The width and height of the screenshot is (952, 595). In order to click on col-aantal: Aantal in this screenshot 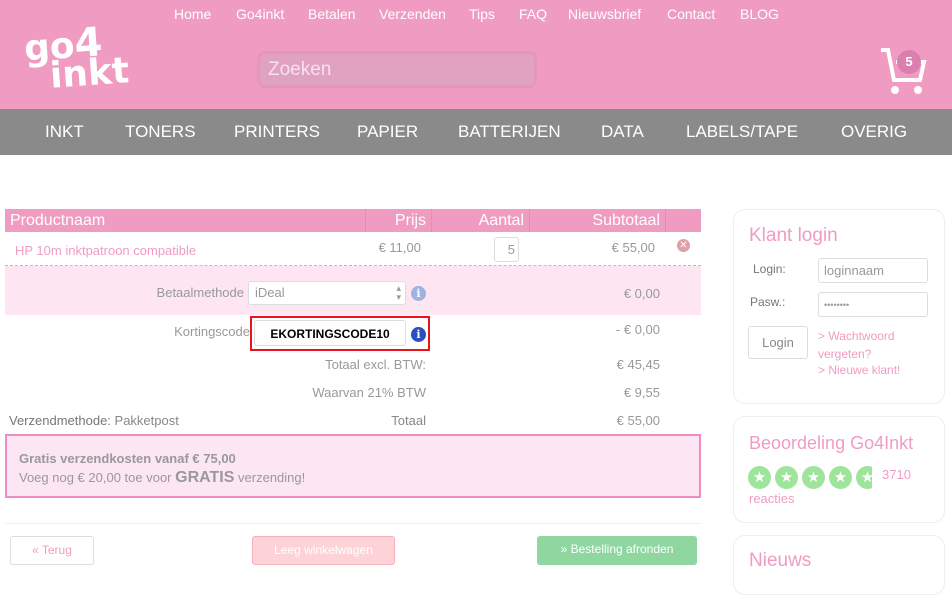, I will do `click(481, 220)`.